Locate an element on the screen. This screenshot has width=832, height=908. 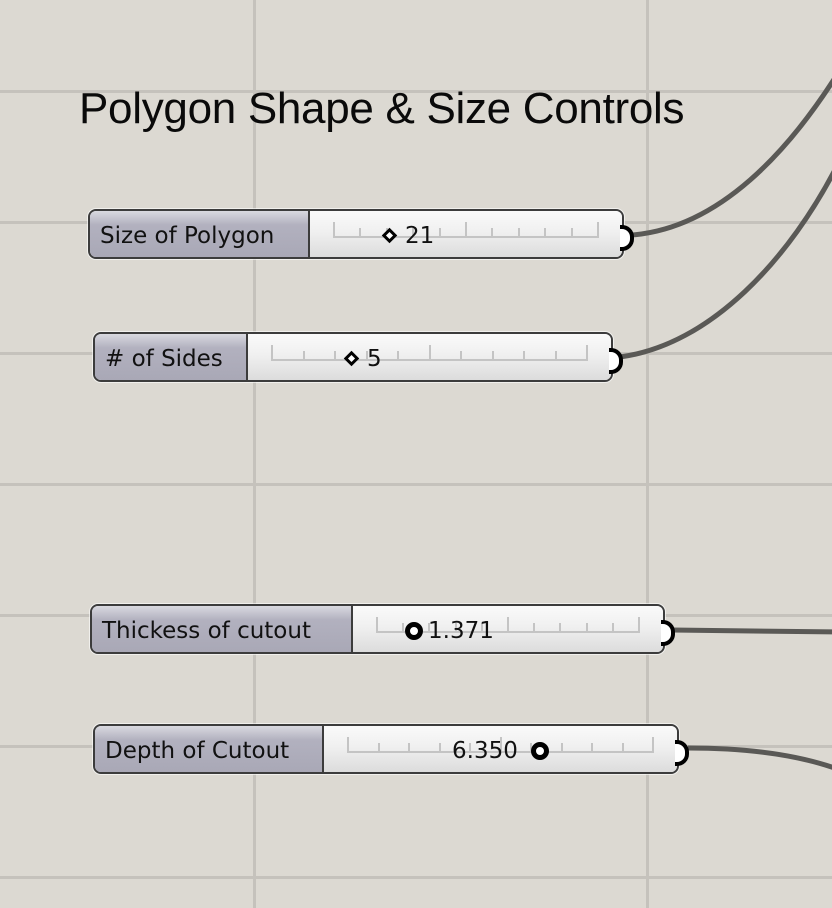
slider-track: 1.371 is located at coordinates (508, 629).